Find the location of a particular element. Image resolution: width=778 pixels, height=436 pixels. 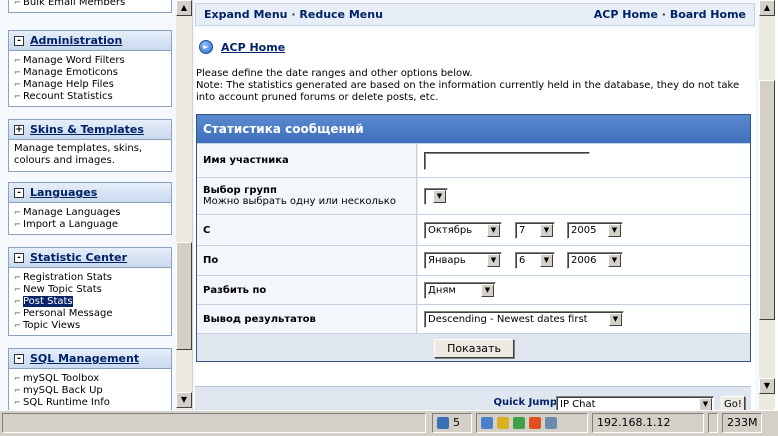

expand-menu-link: Expand Menu is located at coordinates (246, 14).